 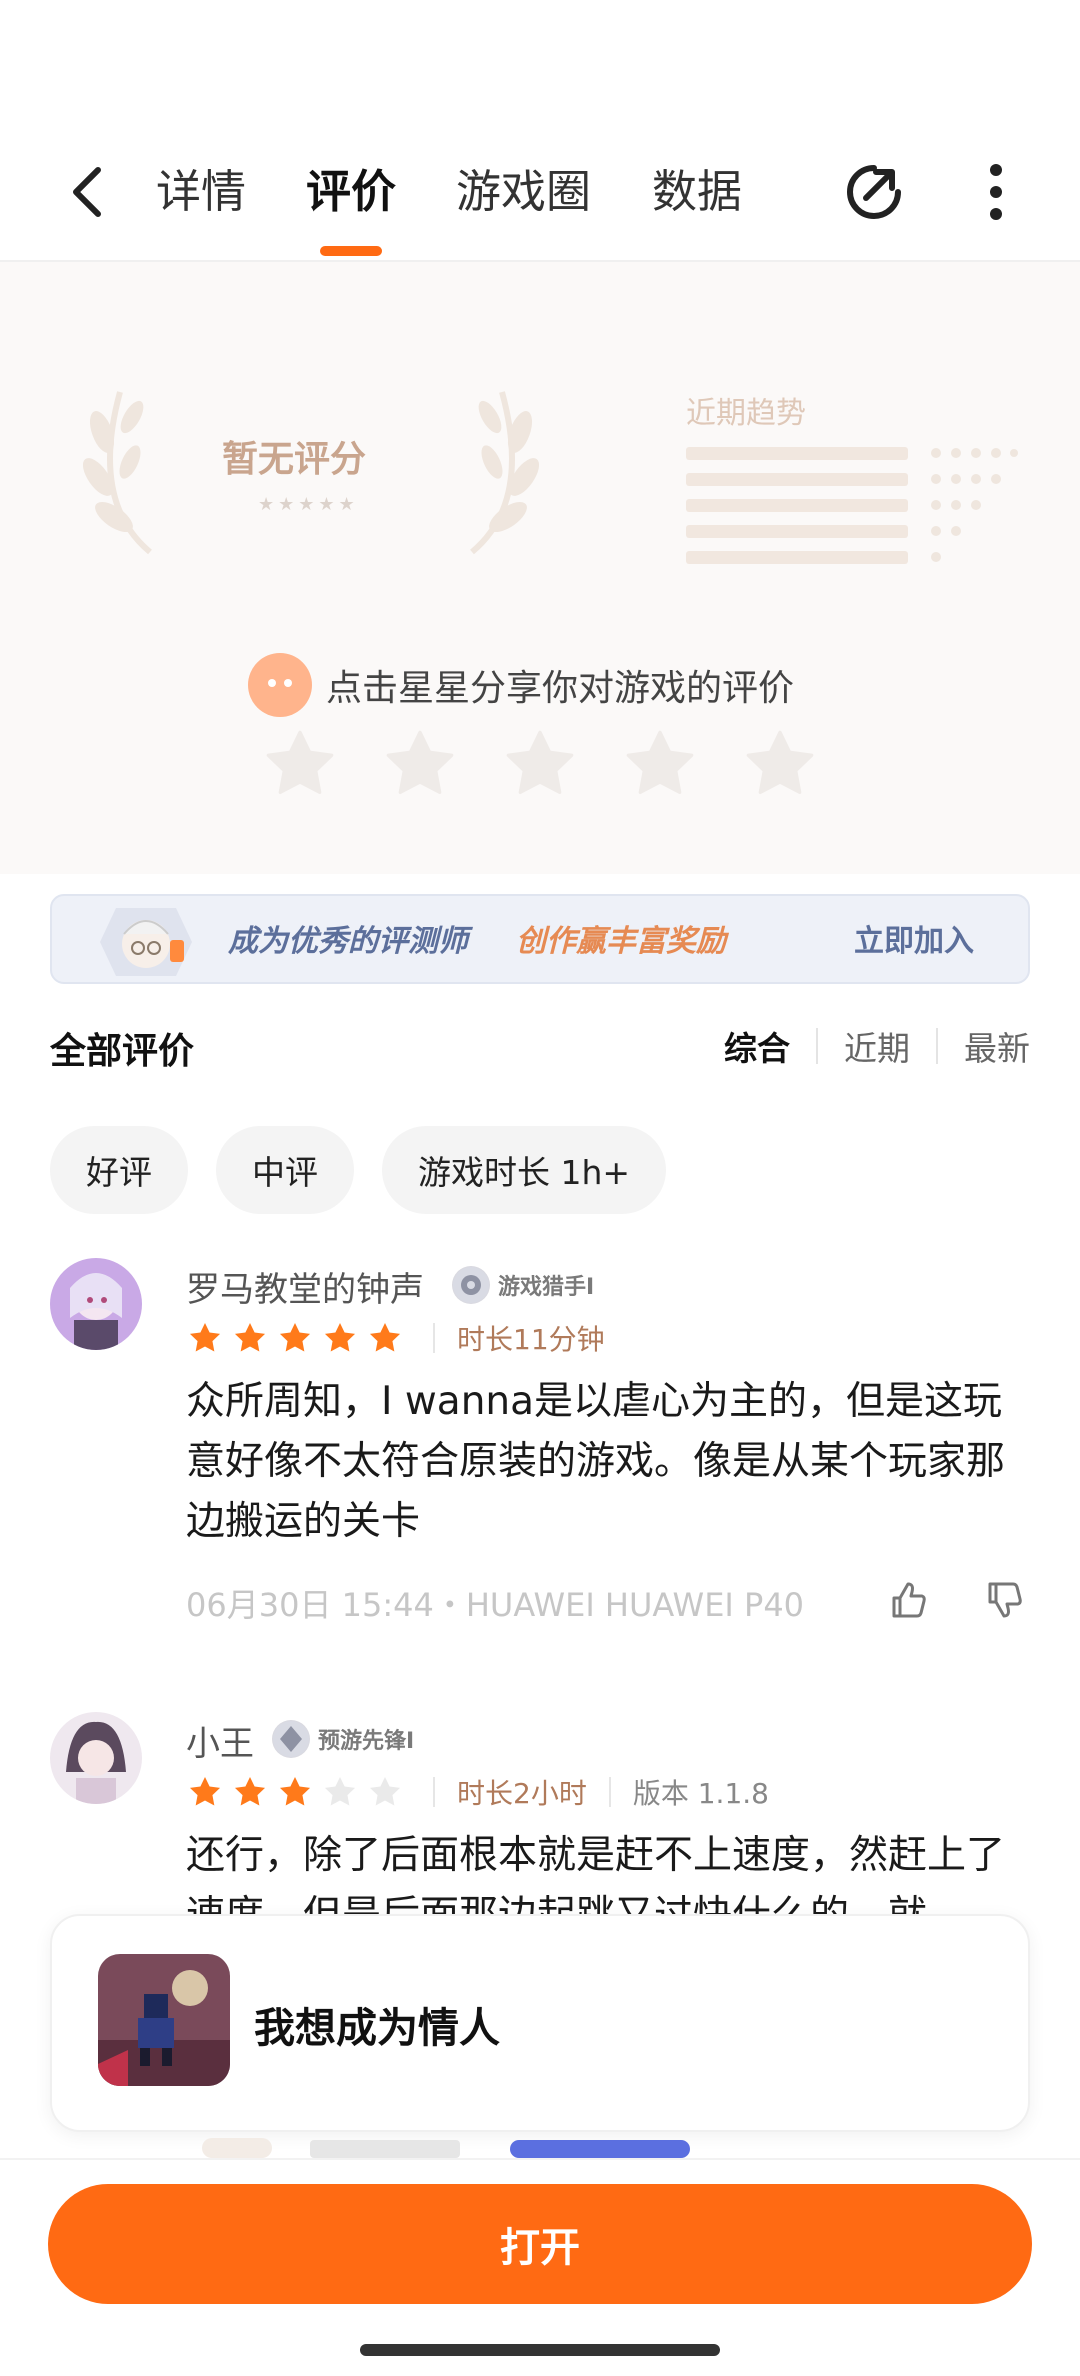 I want to click on sort-options: 综合 近期 最新, so click(x=877, y=1046).